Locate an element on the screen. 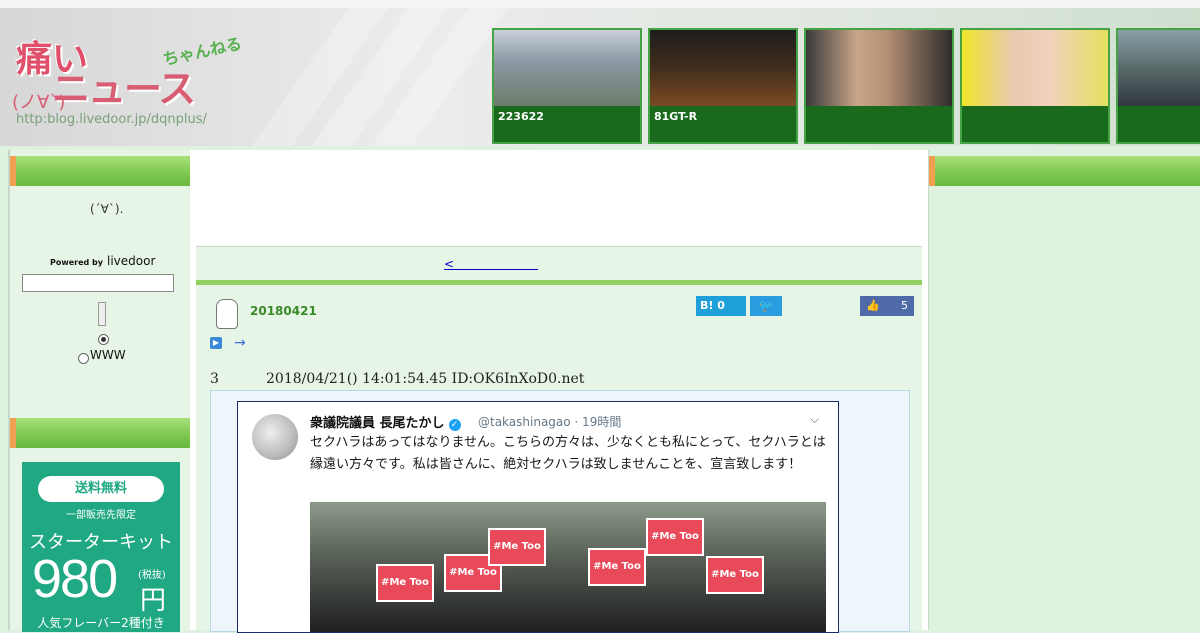 The width and height of the screenshot is (1200, 633). tweet-avatar is located at coordinates (275, 437).